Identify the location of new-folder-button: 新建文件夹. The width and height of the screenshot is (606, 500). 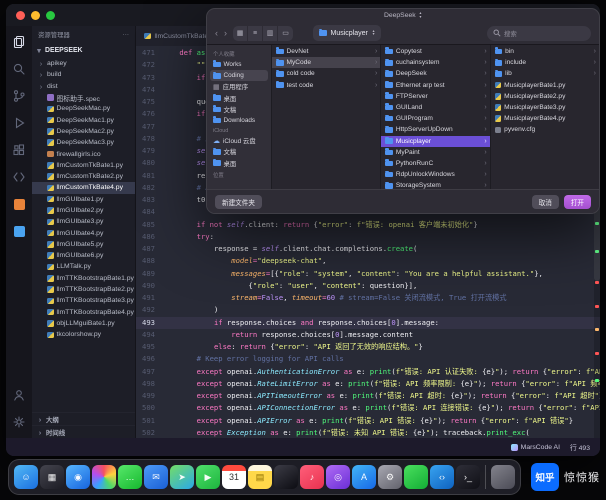
(238, 201).